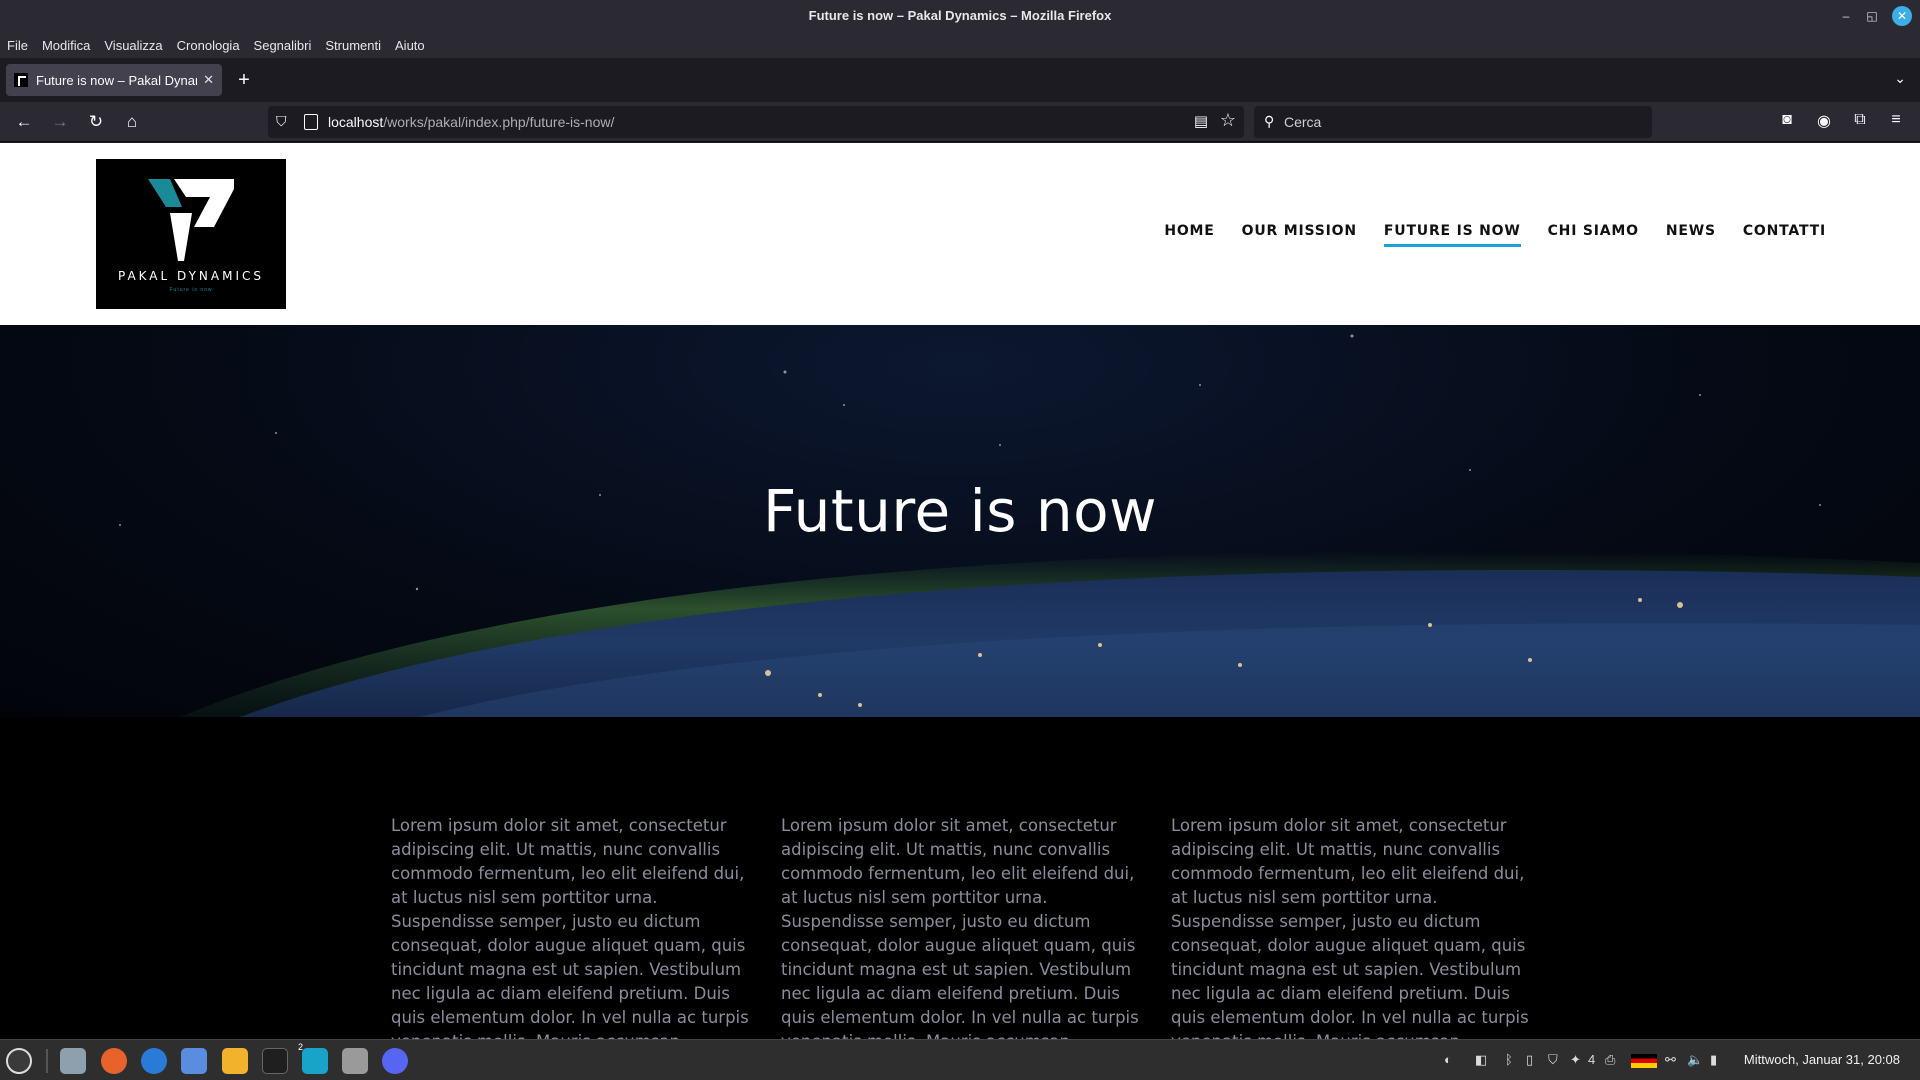 This screenshot has width=1920, height=1080. I want to click on nav-contatti: CONTATTI, so click(1784, 235).